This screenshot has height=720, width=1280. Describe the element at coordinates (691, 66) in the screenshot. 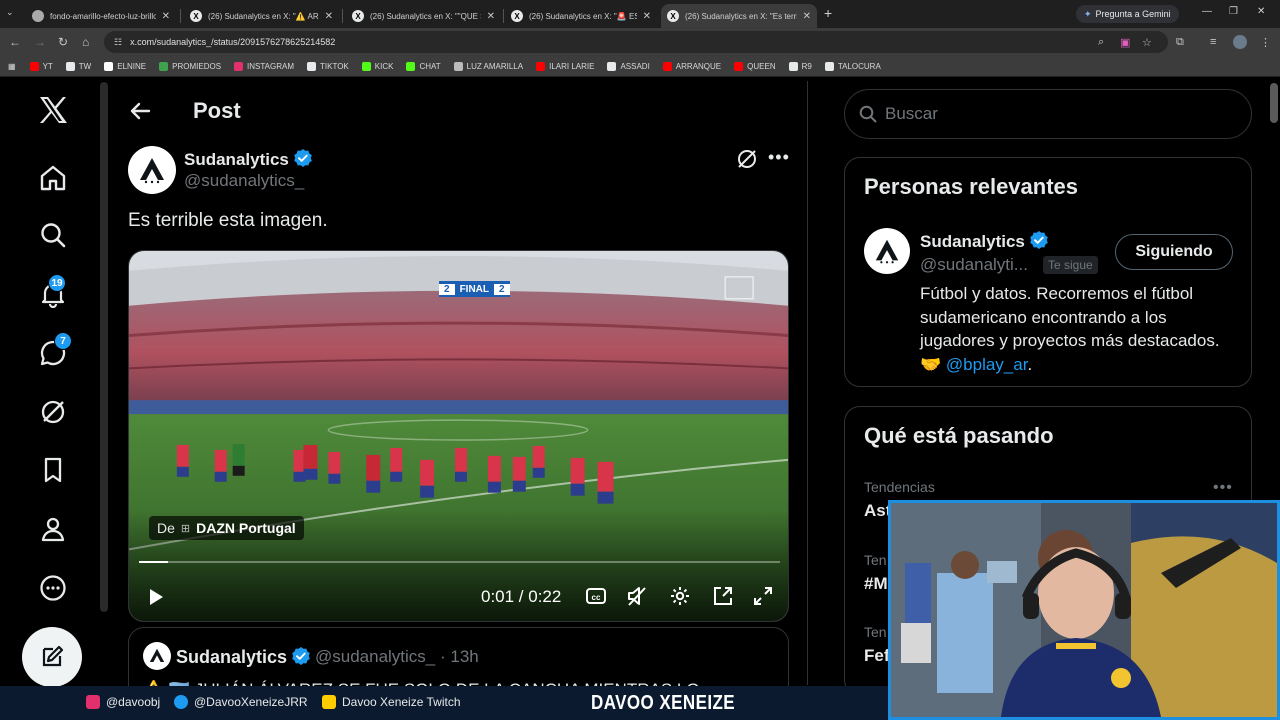

I see `bookmark-item: ARRANQUE` at that location.